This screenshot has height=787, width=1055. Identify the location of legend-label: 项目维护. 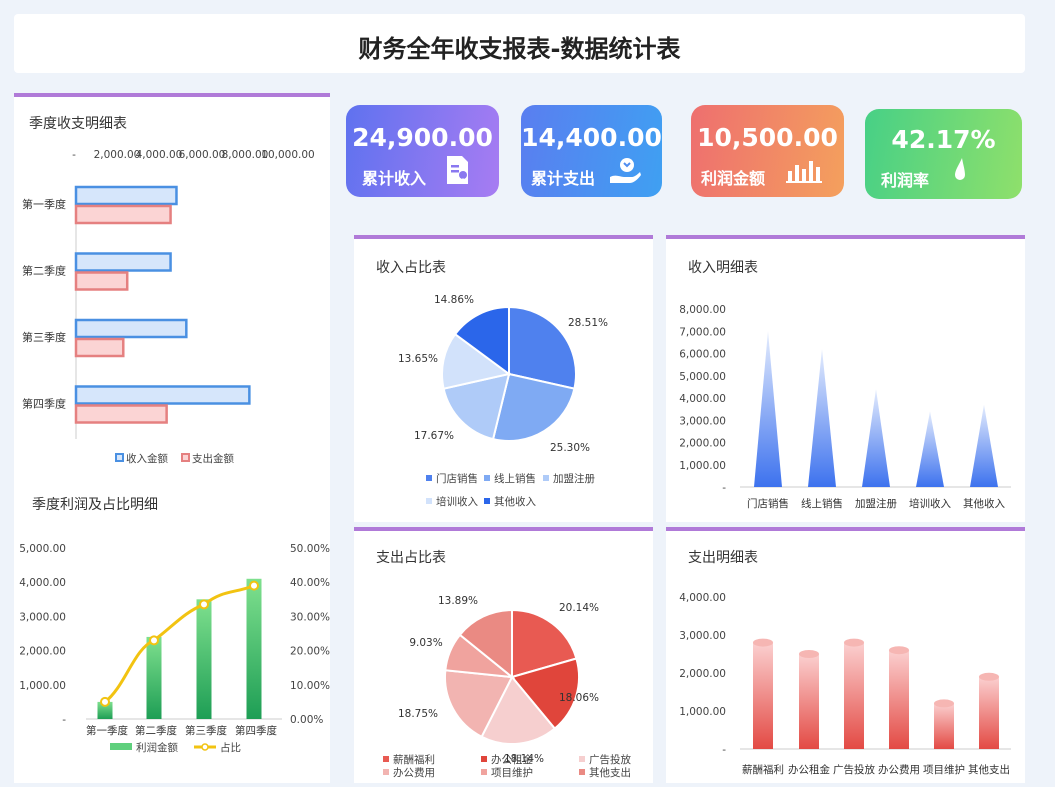
(512, 772).